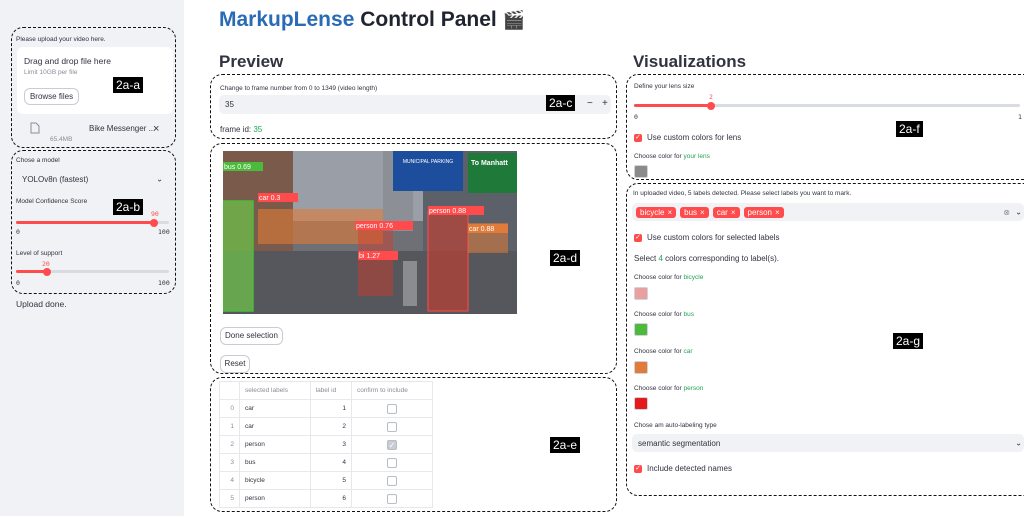  What do you see at coordinates (513, 20) in the screenshot?
I see `clapper-icon: 🎬` at bounding box center [513, 20].